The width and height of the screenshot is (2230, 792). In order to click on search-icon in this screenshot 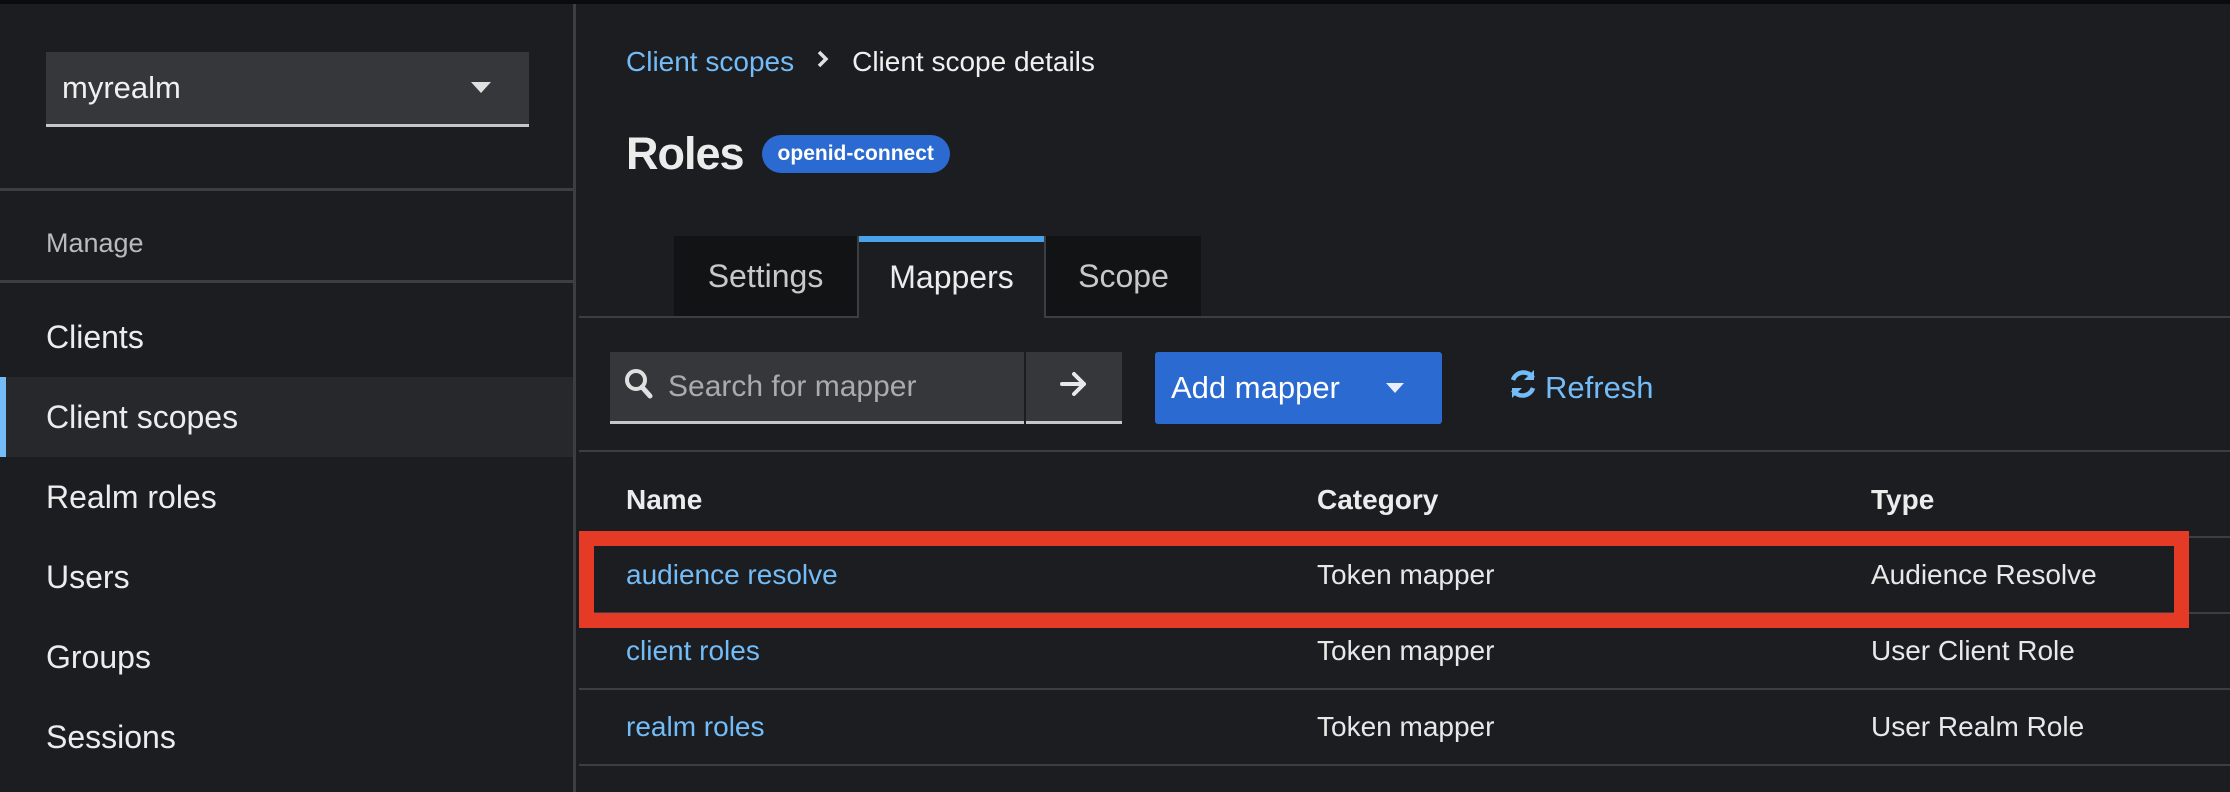, I will do `click(639, 386)`.